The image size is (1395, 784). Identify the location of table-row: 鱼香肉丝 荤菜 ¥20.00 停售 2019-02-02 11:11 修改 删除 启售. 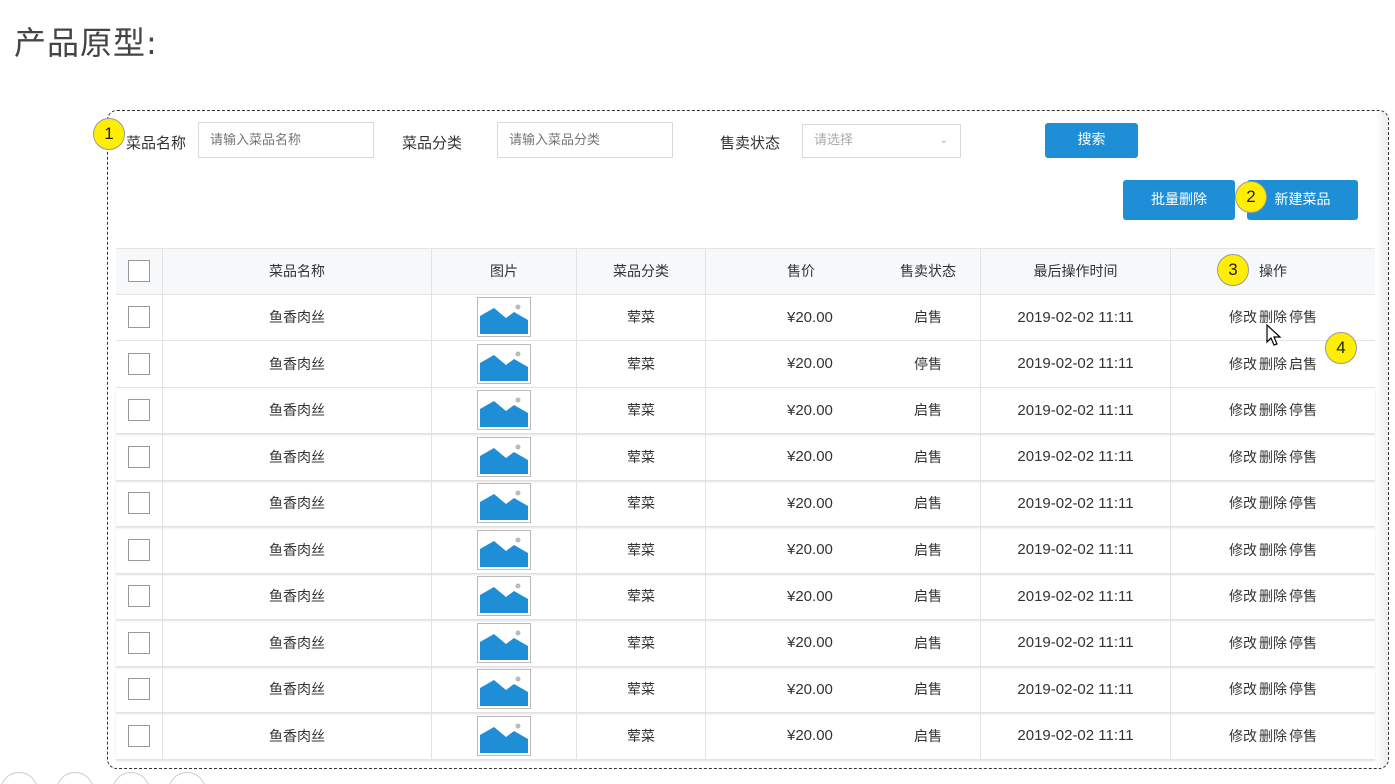
(745, 364).